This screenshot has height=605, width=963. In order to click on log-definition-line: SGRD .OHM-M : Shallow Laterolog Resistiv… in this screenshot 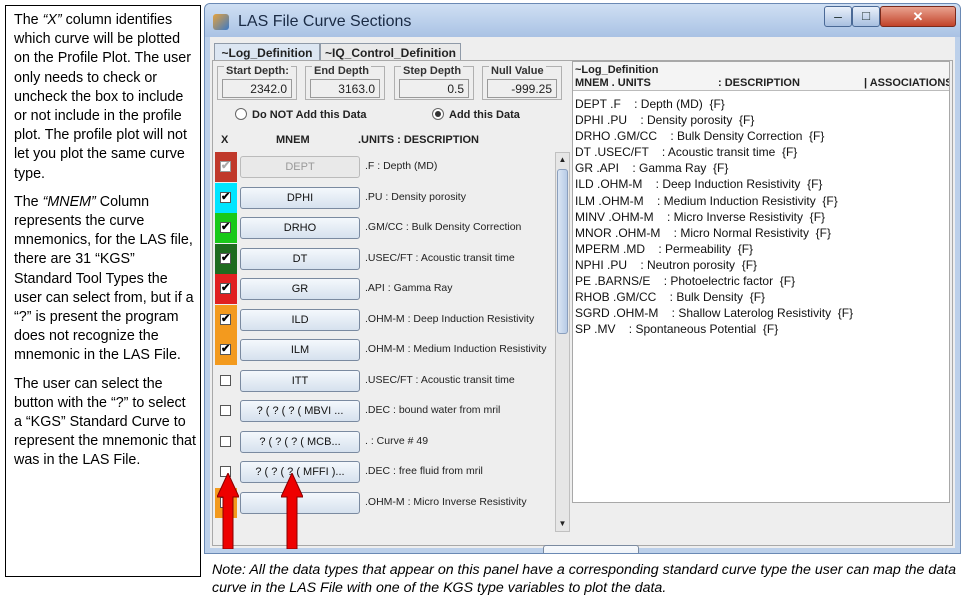, I will do `click(714, 313)`.